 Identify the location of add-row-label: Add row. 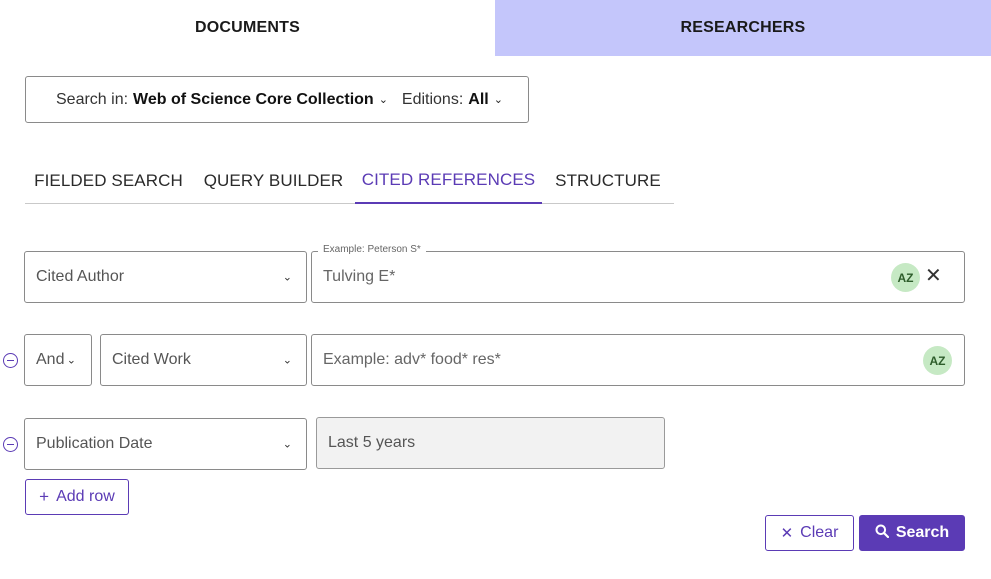
(85, 496).